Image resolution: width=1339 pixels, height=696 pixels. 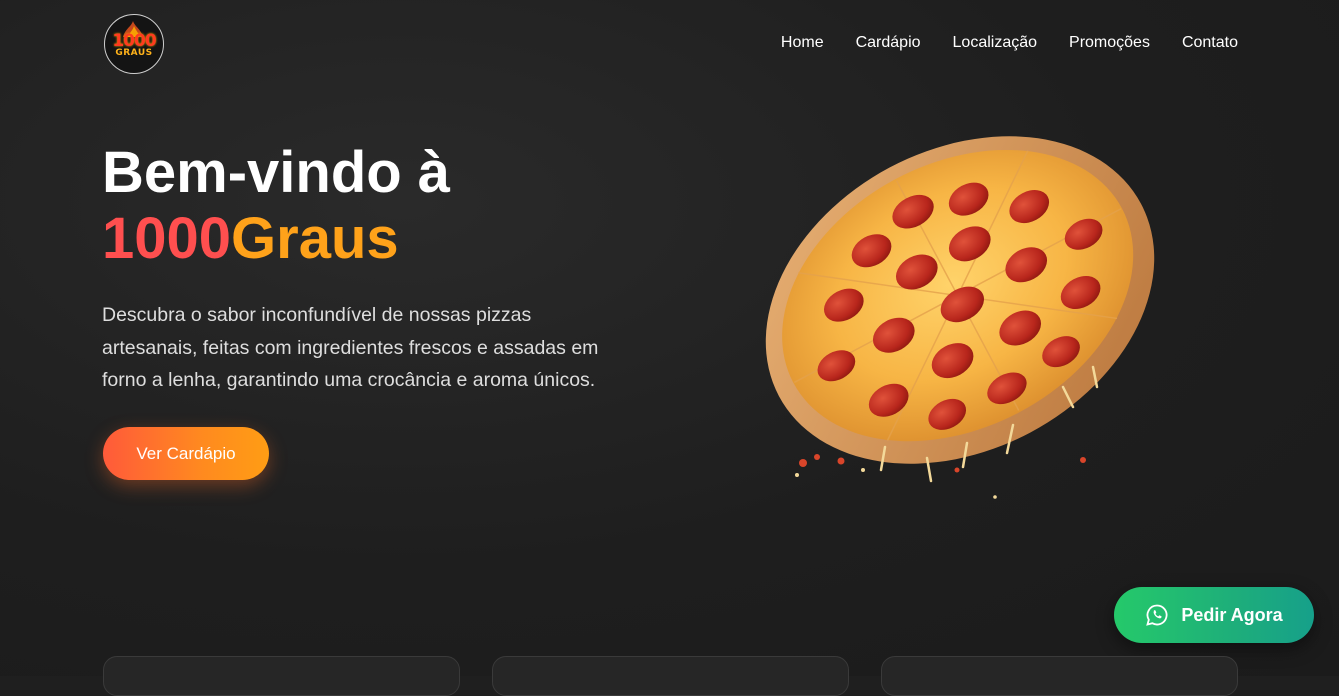 What do you see at coordinates (1210, 43) in the screenshot?
I see `nav-contato: Contato` at bounding box center [1210, 43].